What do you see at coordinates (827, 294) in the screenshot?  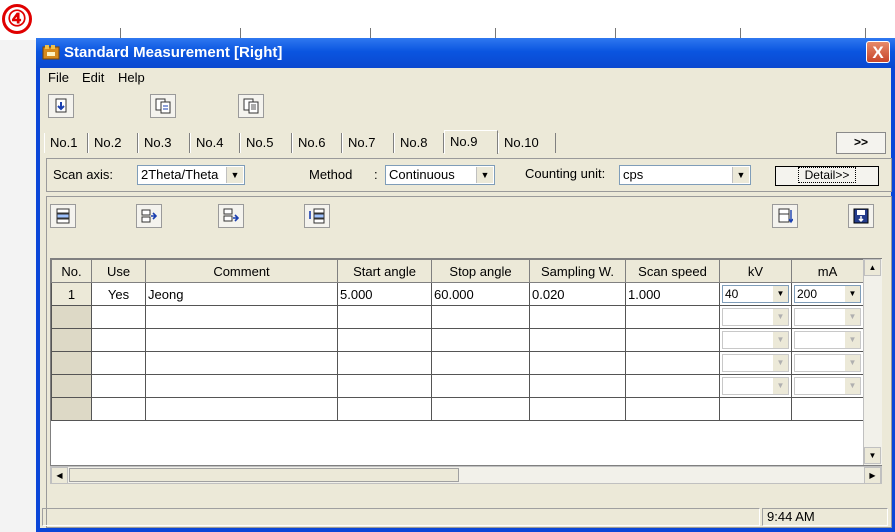 I see `ma-select: 200 ▼` at bounding box center [827, 294].